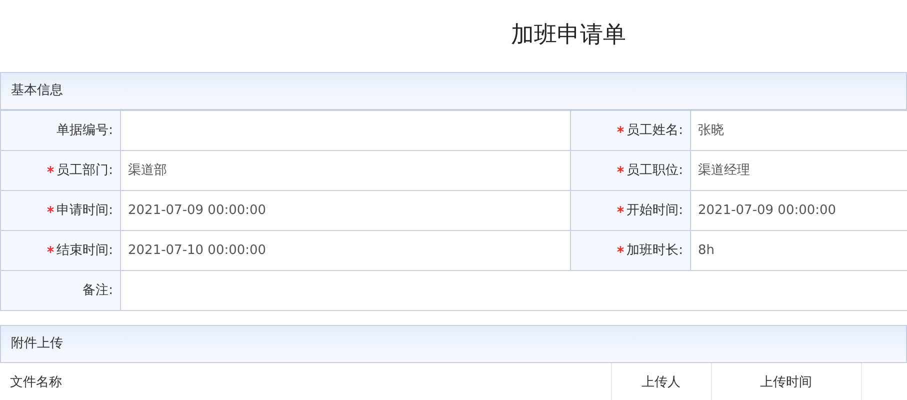 The image size is (907, 400). I want to click on section-title: 基本信息, so click(37, 91).